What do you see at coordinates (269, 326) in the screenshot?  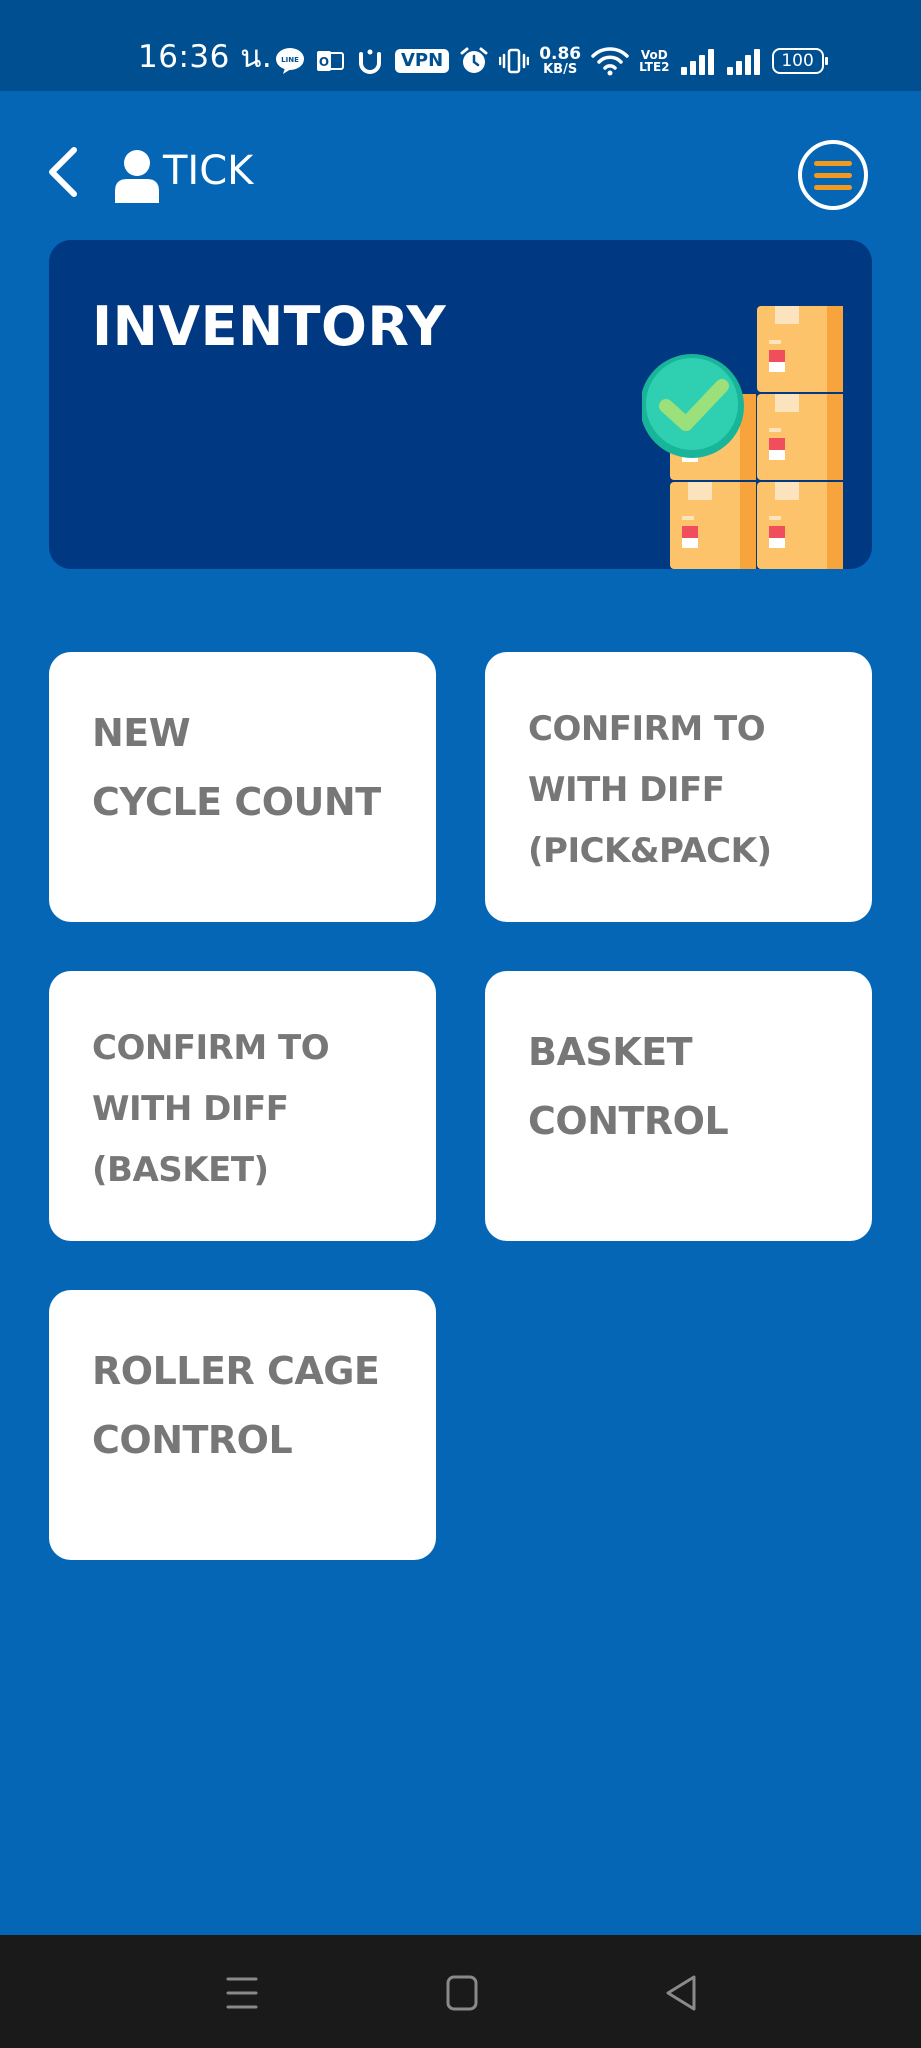 I see `banner-title: INVENTORY` at bounding box center [269, 326].